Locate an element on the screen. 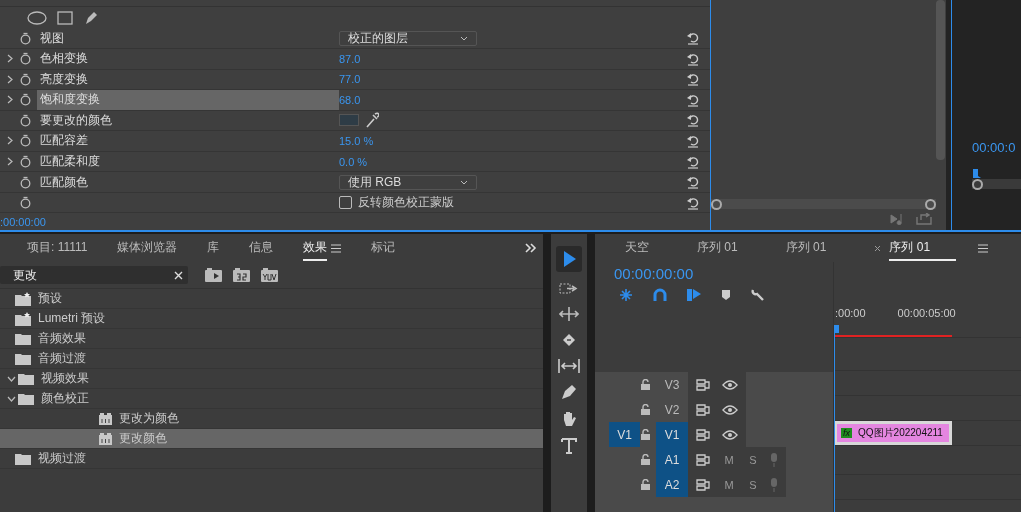  effects-list-item: 视频效果 is located at coordinates (271, 379).